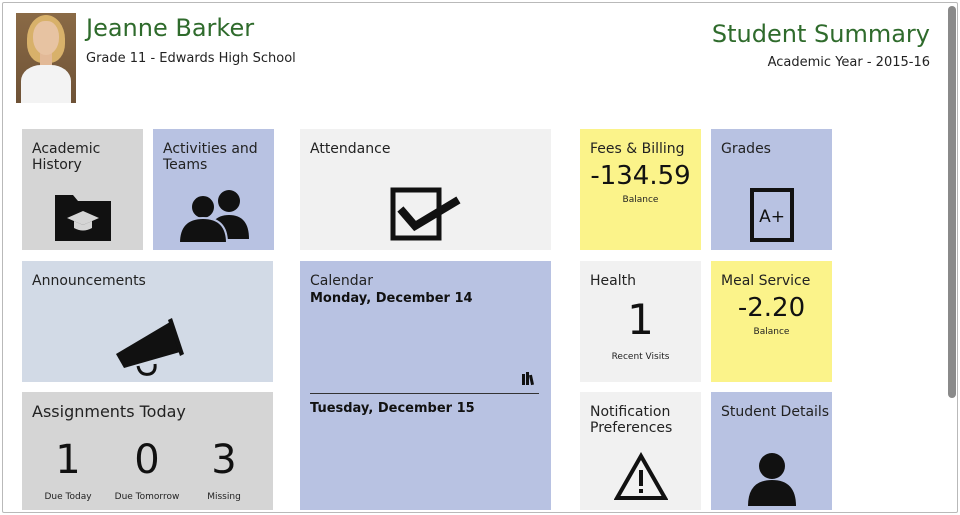 The image size is (960, 515). Describe the element at coordinates (210, 157) in the screenshot. I see `tile-label: Activities and Teams` at that location.